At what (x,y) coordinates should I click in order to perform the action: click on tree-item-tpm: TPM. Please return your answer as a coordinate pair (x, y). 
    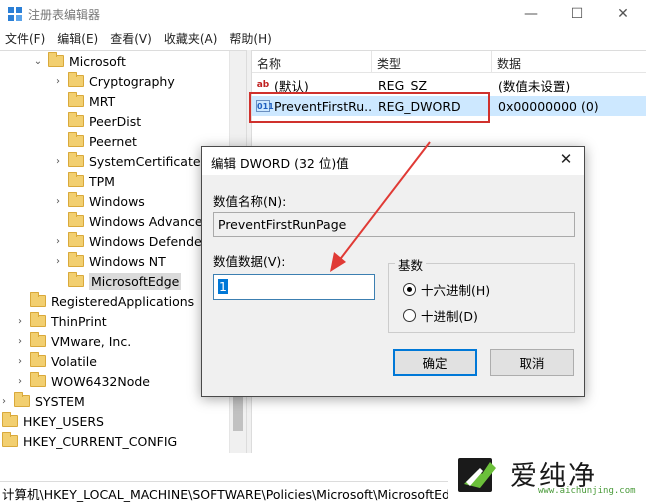
    Looking at the image, I should click on (83, 181).